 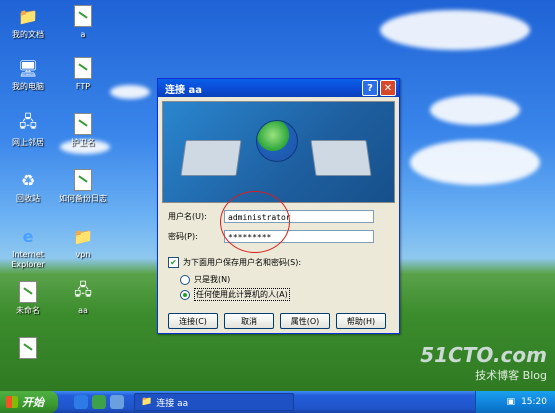 I want to click on desktop-icon-label: aa, so click(x=83, y=310).